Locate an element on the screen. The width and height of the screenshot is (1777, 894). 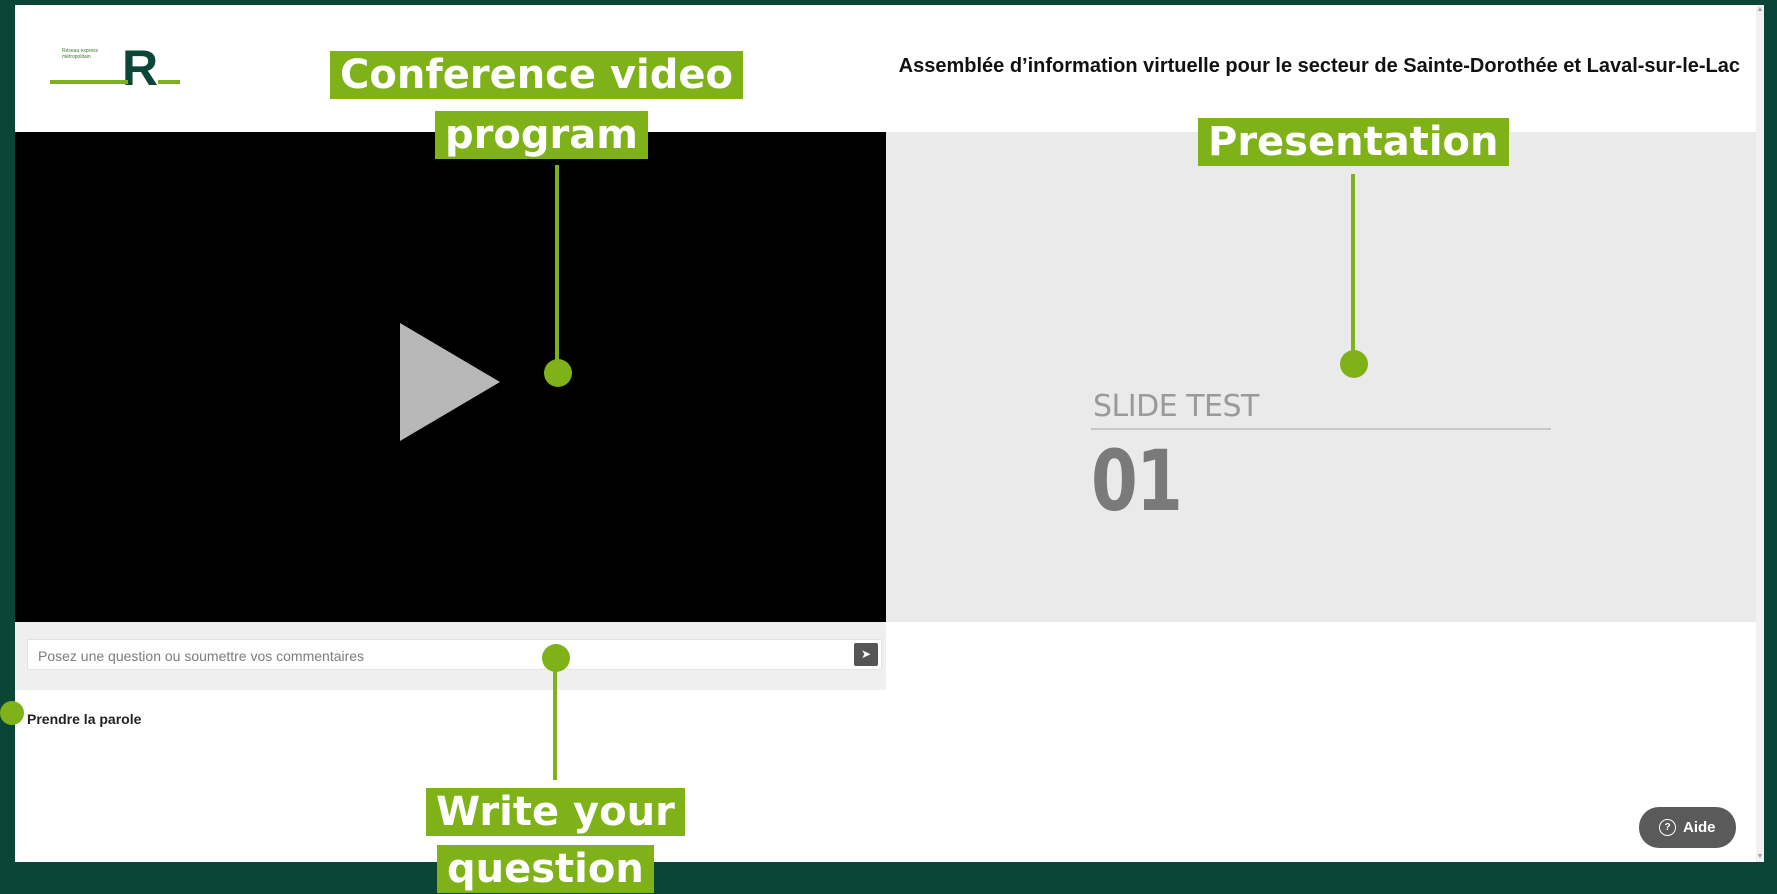
question-field: ➤ is located at coordinates (454, 654).